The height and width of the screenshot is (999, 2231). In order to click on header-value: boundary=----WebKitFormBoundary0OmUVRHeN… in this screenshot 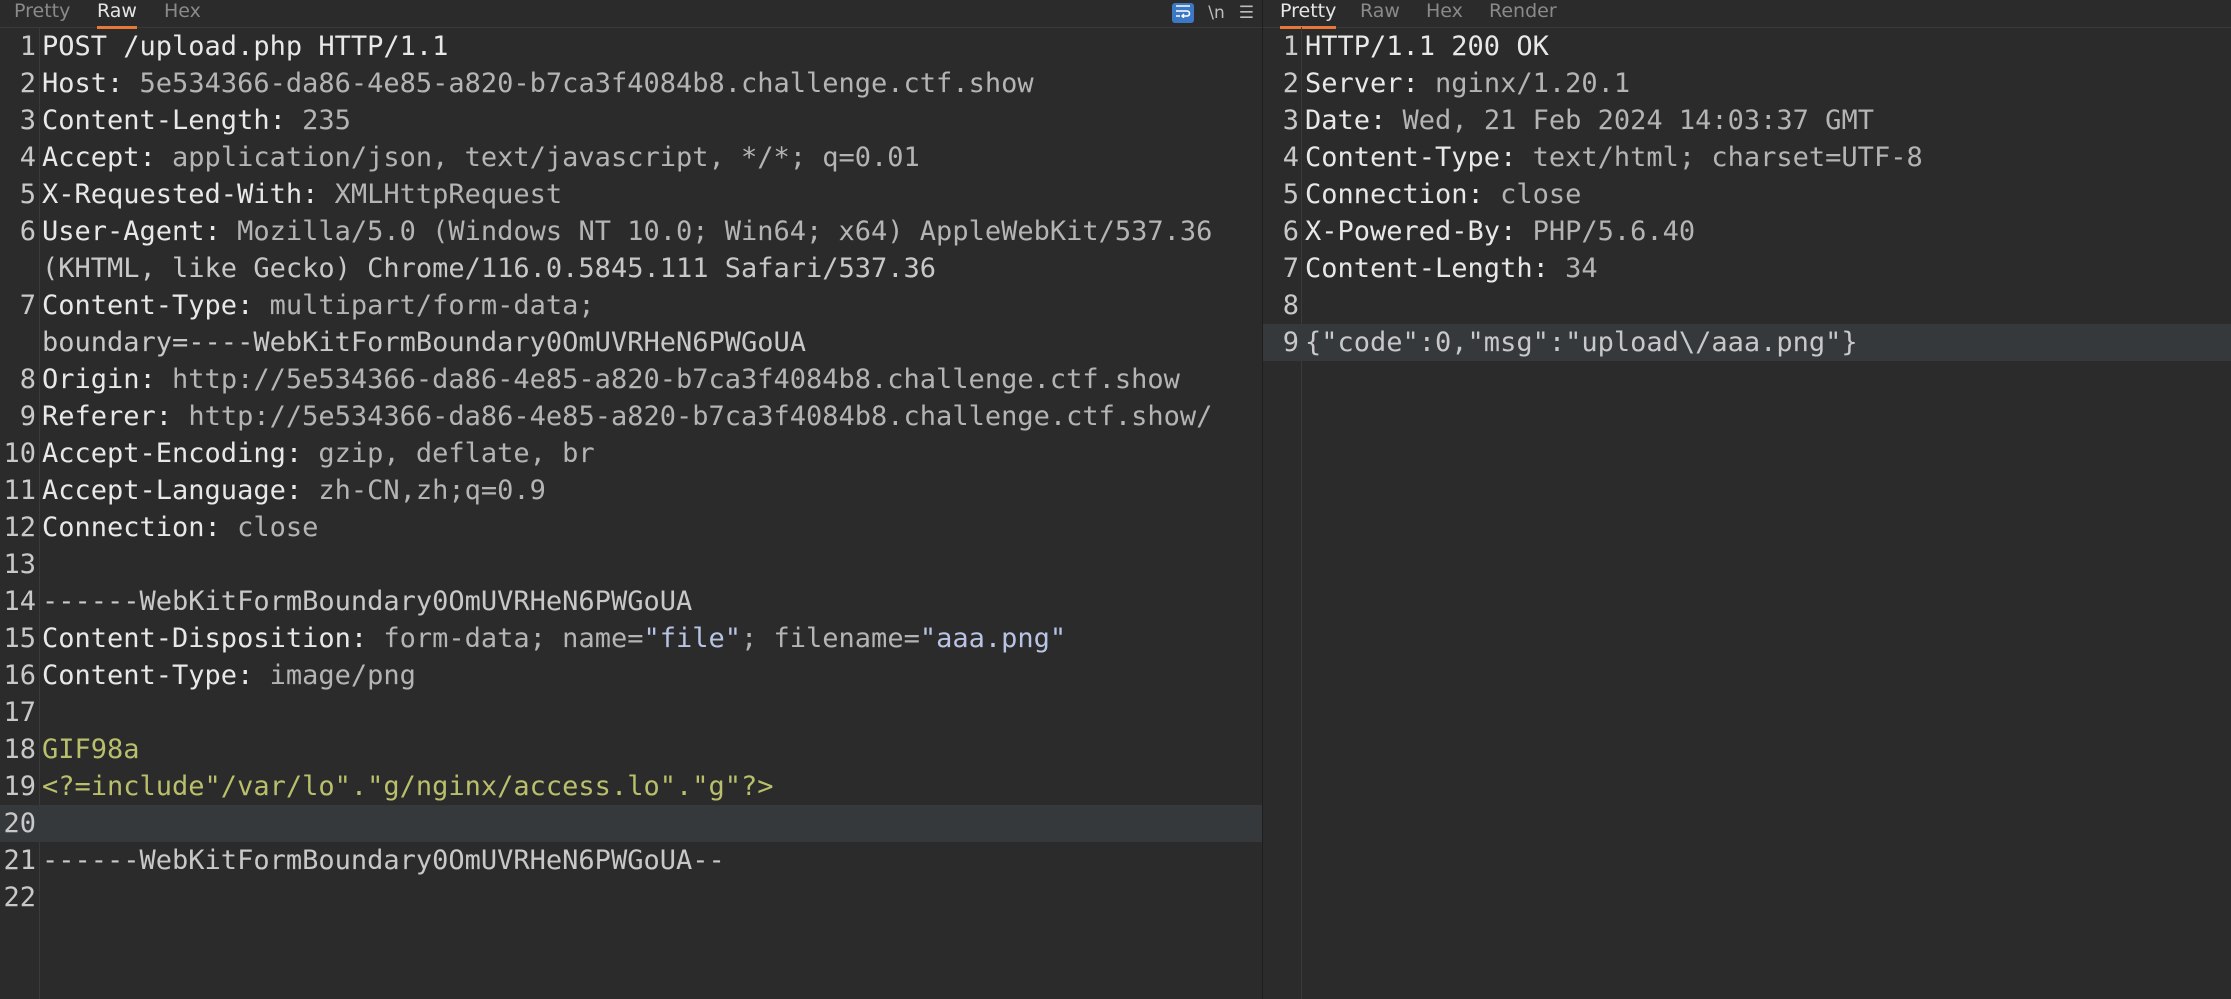, I will do `click(424, 342)`.